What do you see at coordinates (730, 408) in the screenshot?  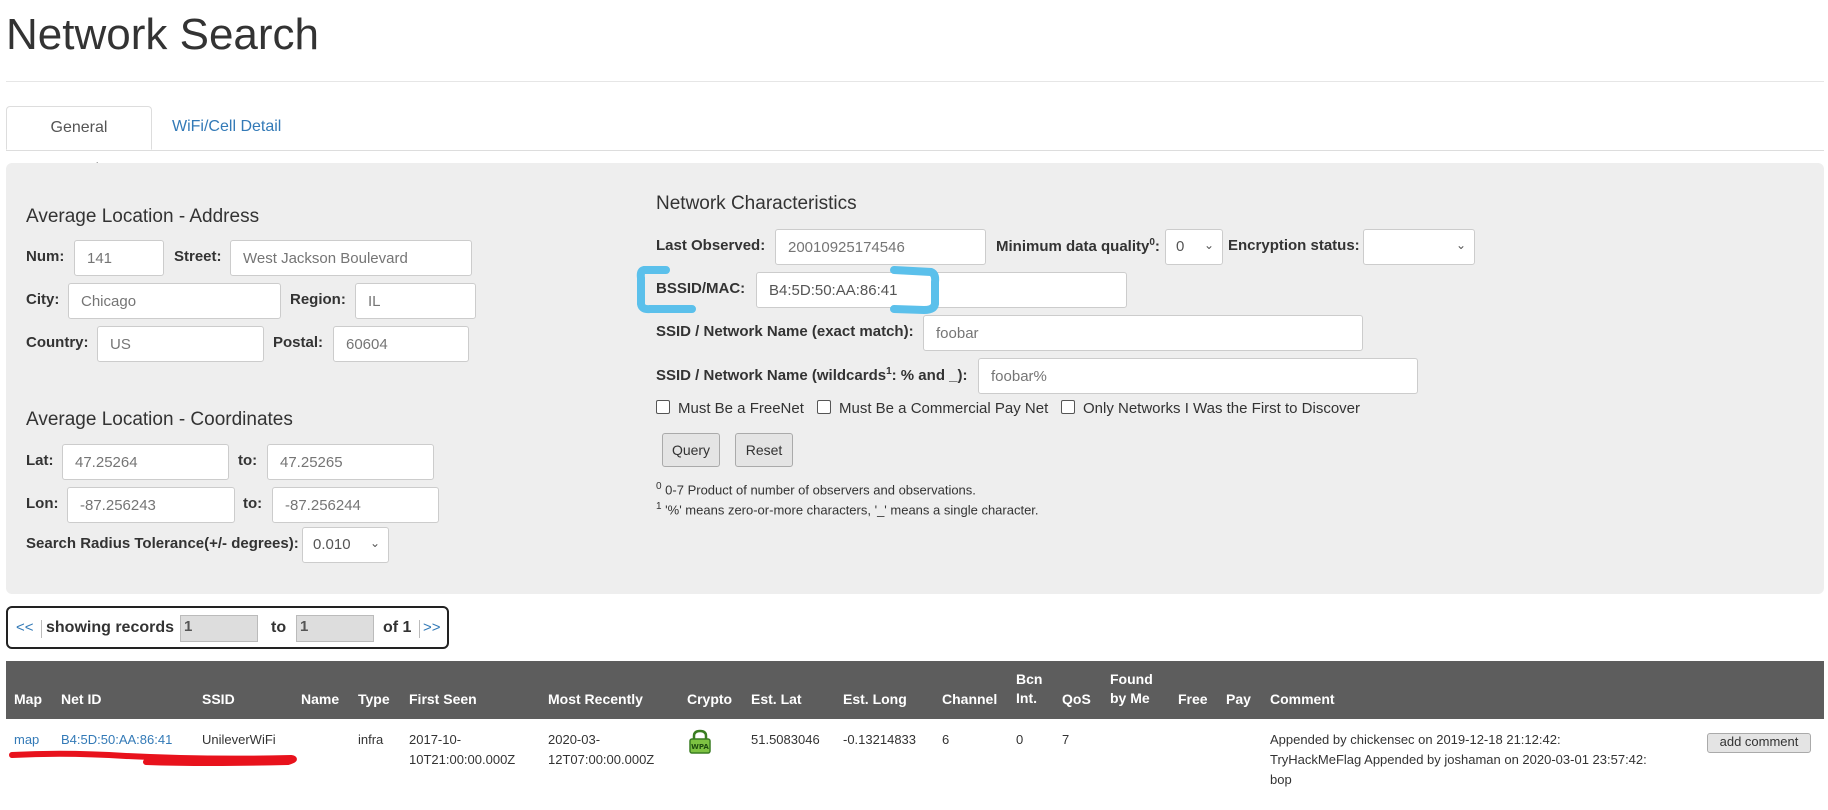 I see `freenet-checkbox: Must Be a FreeNet` at bounding box center [730, 408].